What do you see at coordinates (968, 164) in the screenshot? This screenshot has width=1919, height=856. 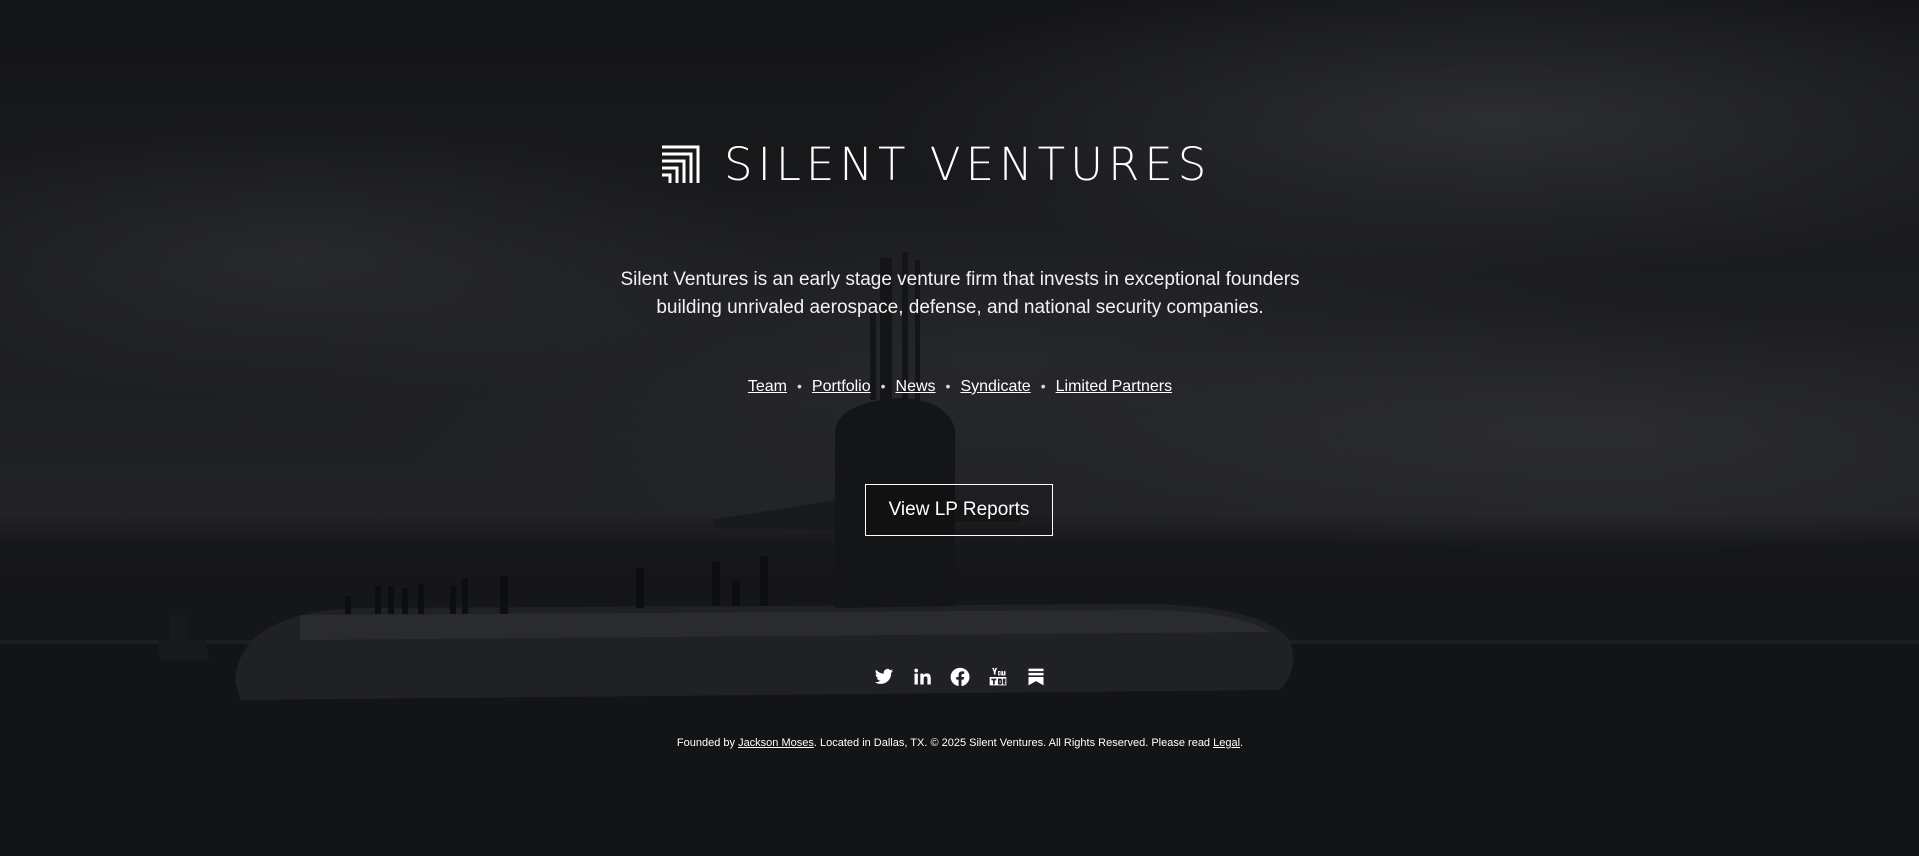 I see `brand-name: SILENT VENTURES` at bounding box center [968, 164].